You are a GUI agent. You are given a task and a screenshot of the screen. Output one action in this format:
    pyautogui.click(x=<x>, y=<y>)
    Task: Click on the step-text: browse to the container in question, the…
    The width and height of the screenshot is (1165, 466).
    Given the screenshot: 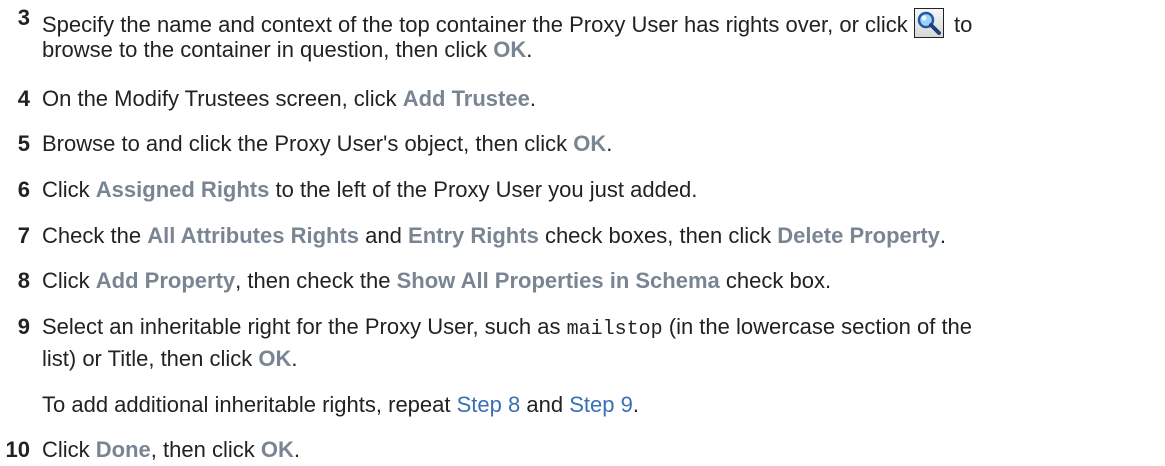 What is the action you would take?
    pyautogui.click(x=265, y=49)
    